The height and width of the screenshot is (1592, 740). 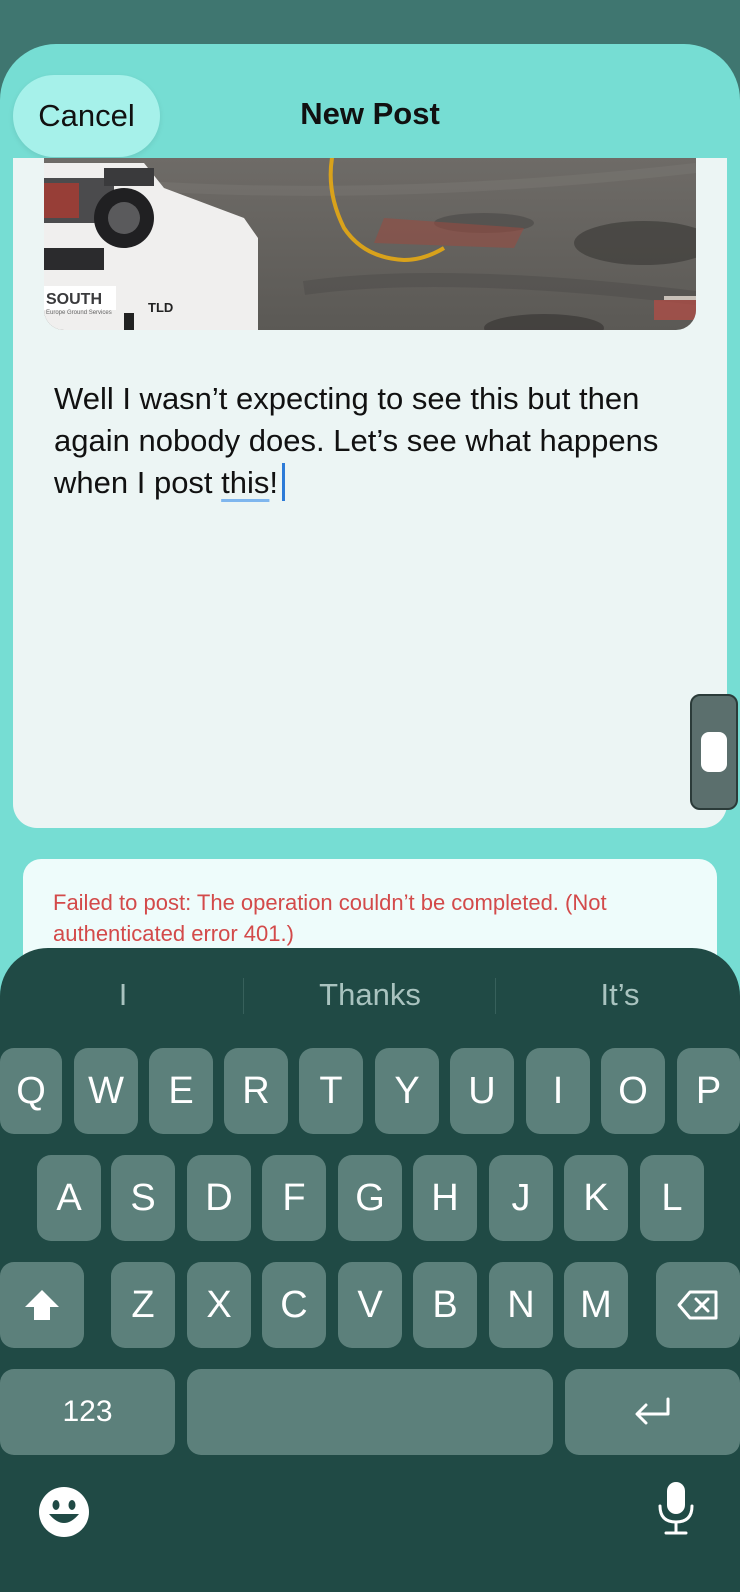 What do you see at coordinates (370, 1305) in the screenshot?
I see `key-v: V` at bounding box center [370, 1305].